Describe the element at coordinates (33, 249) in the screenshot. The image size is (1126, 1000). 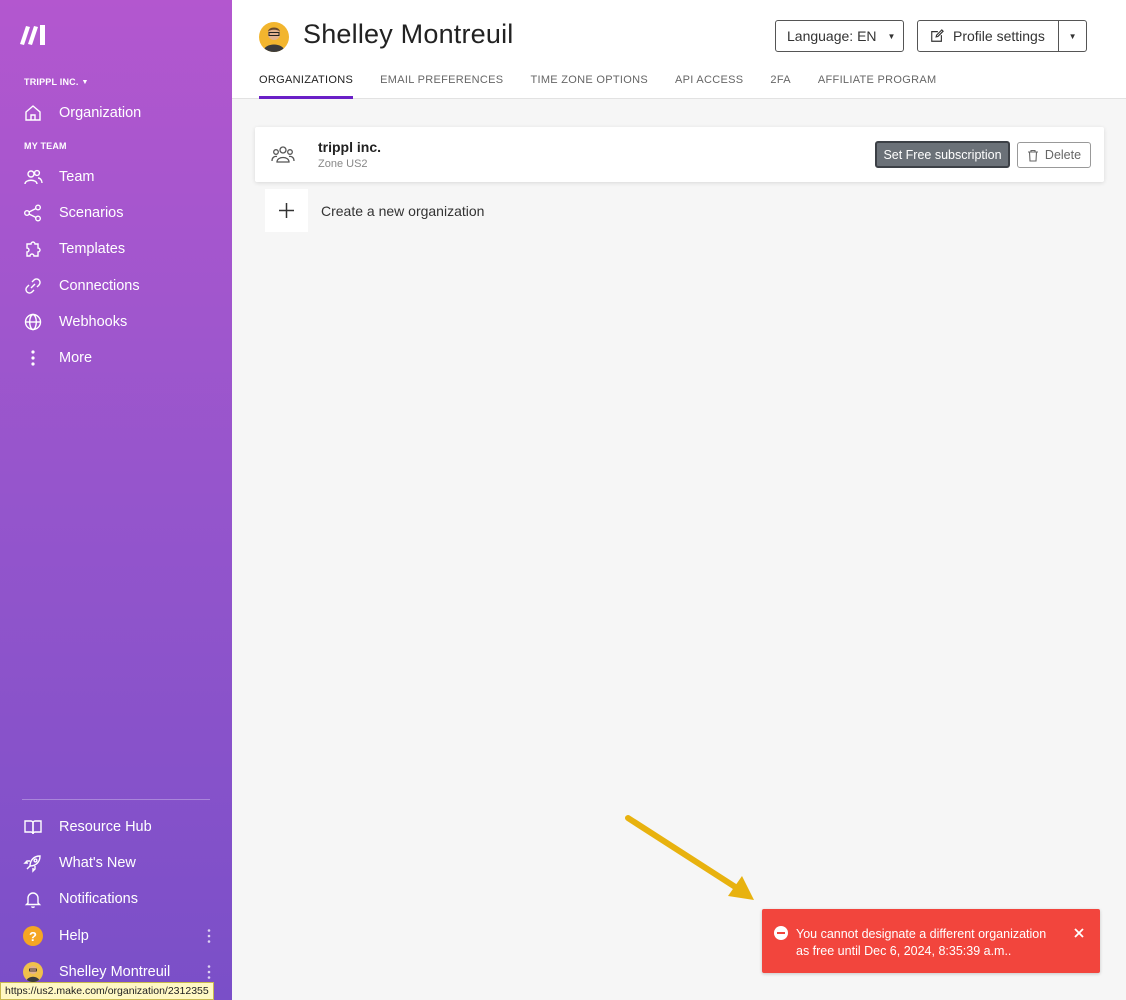
I see `puzzle-icon` at that location.